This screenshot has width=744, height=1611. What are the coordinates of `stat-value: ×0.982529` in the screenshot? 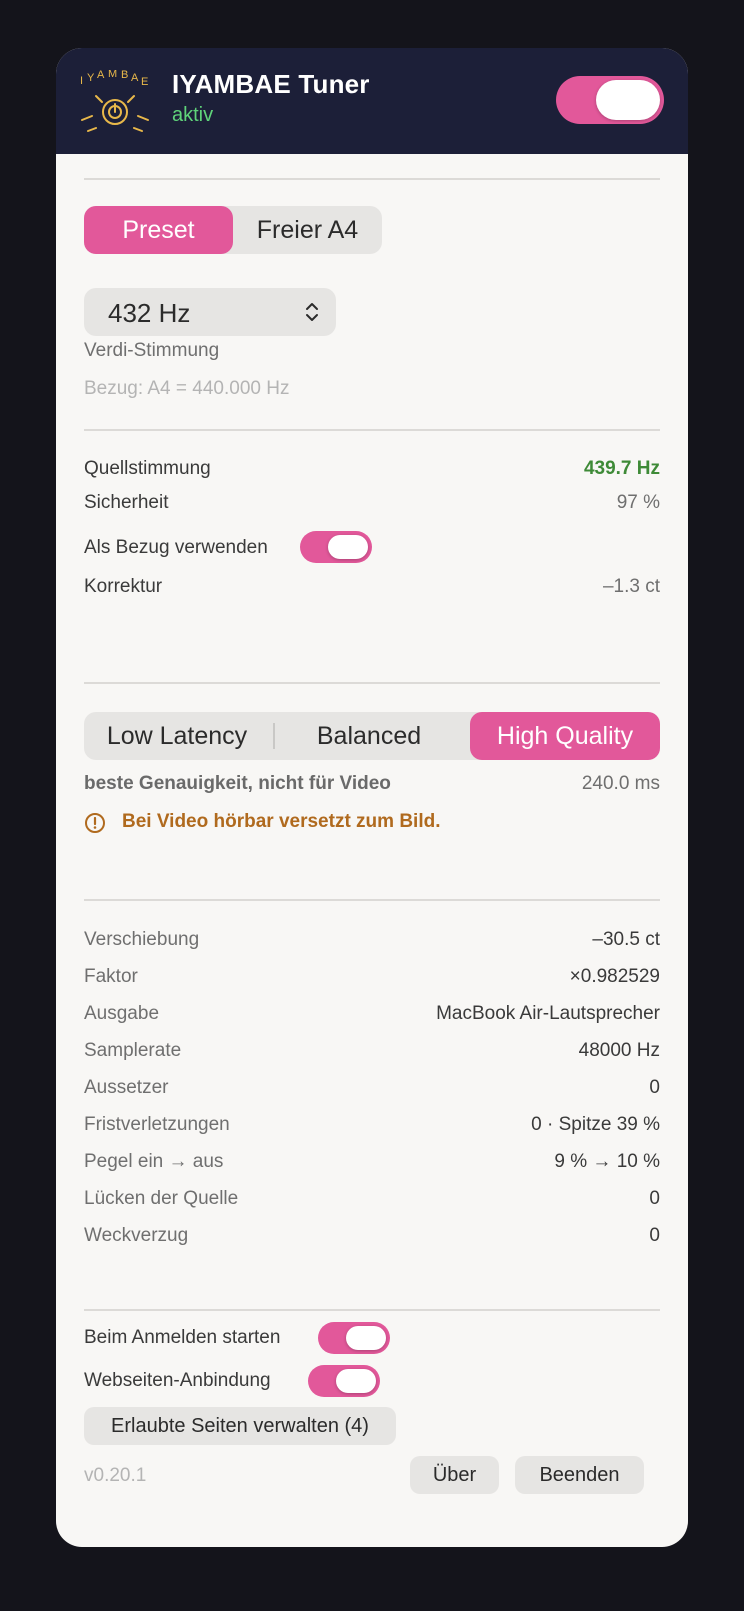 It's located at (614, 976).